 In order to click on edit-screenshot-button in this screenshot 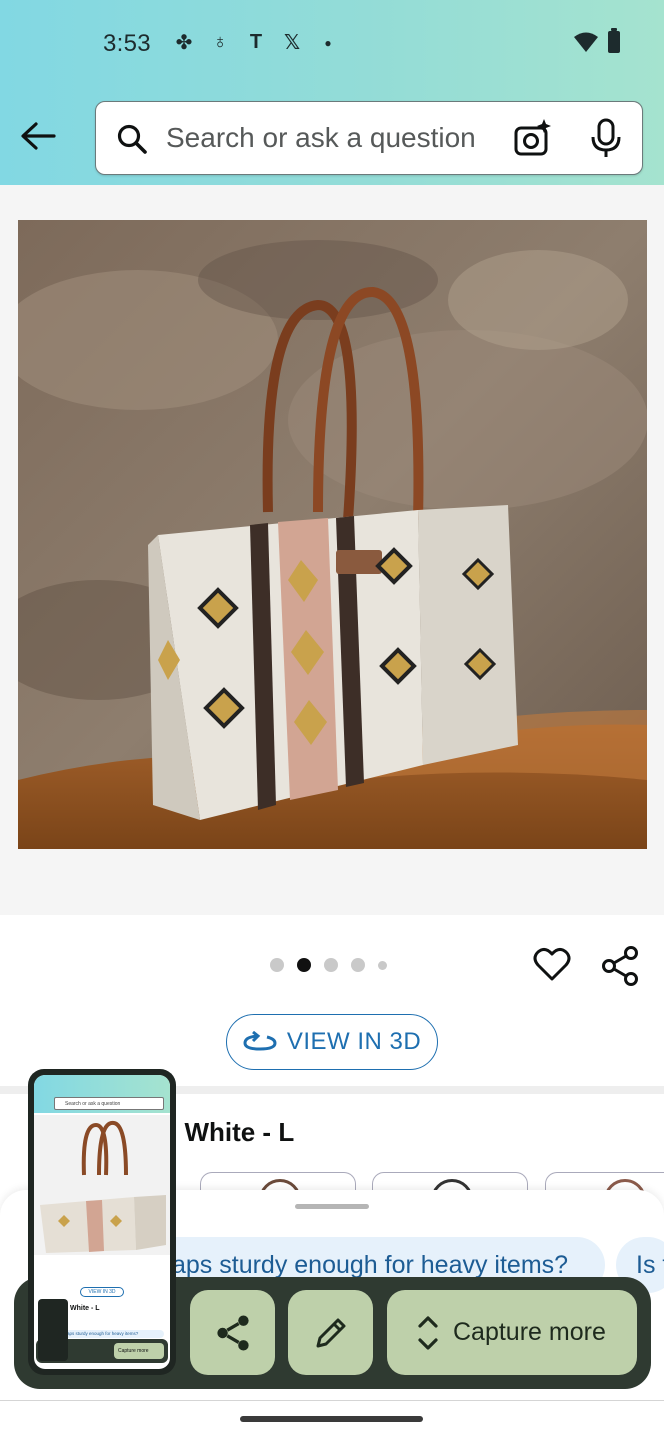, I will do `click(330, 1332)`.